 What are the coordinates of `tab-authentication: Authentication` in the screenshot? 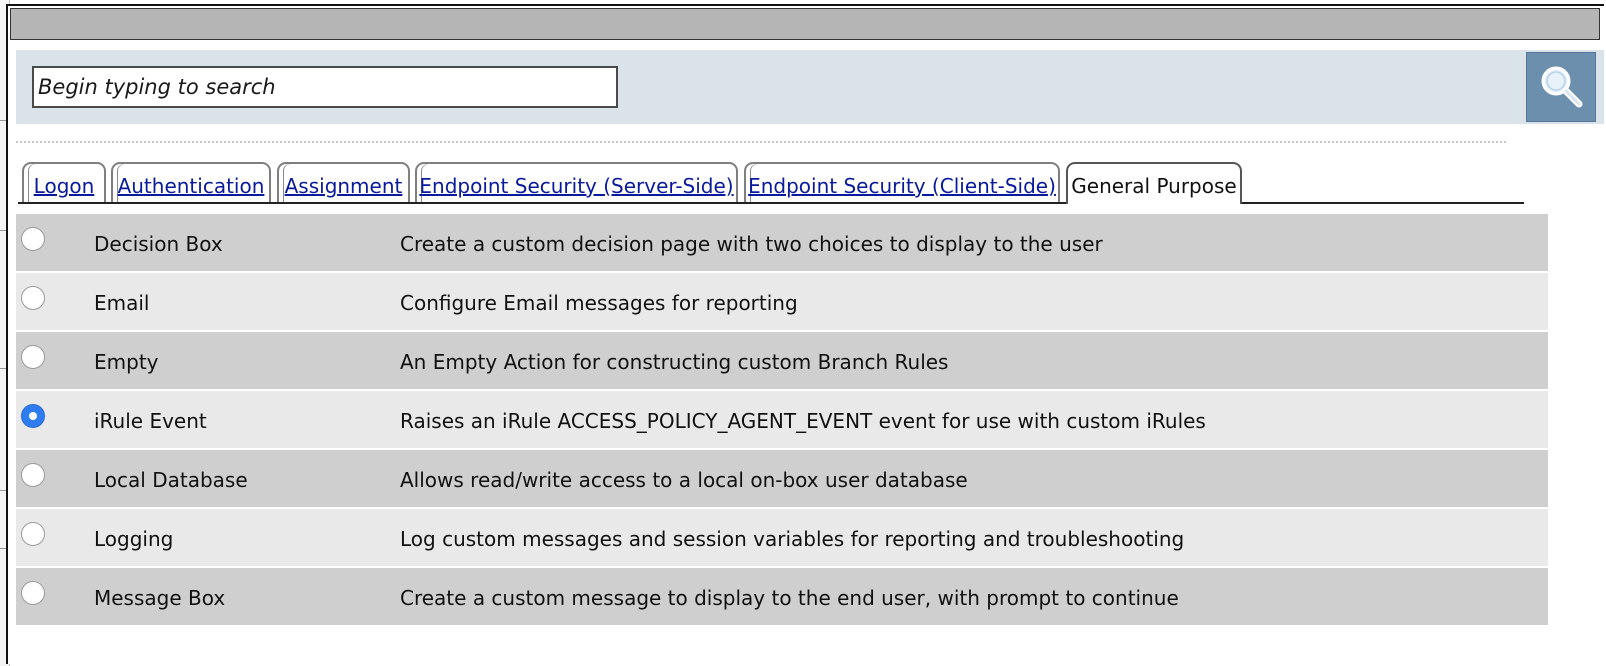 It's located at (191, 182).